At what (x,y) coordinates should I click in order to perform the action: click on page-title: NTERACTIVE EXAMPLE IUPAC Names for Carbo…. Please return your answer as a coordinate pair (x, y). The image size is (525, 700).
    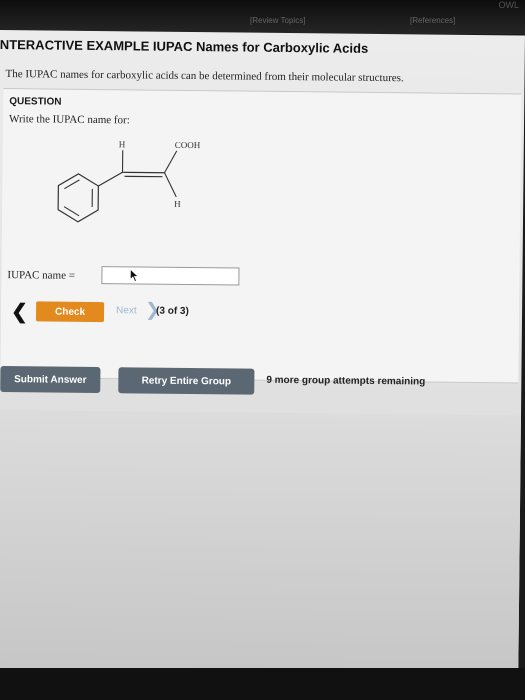
    Looking at the image, I should click on (184, 46).